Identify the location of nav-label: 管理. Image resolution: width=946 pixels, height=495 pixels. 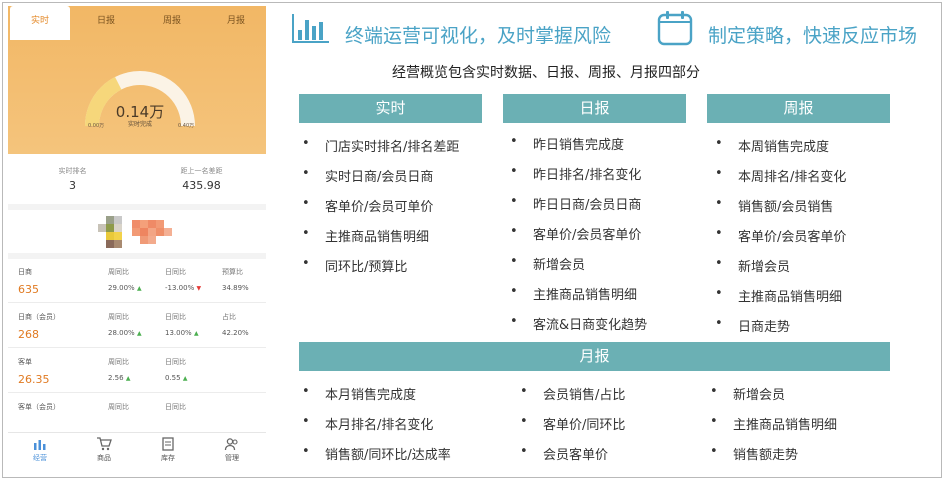
(232, 458).